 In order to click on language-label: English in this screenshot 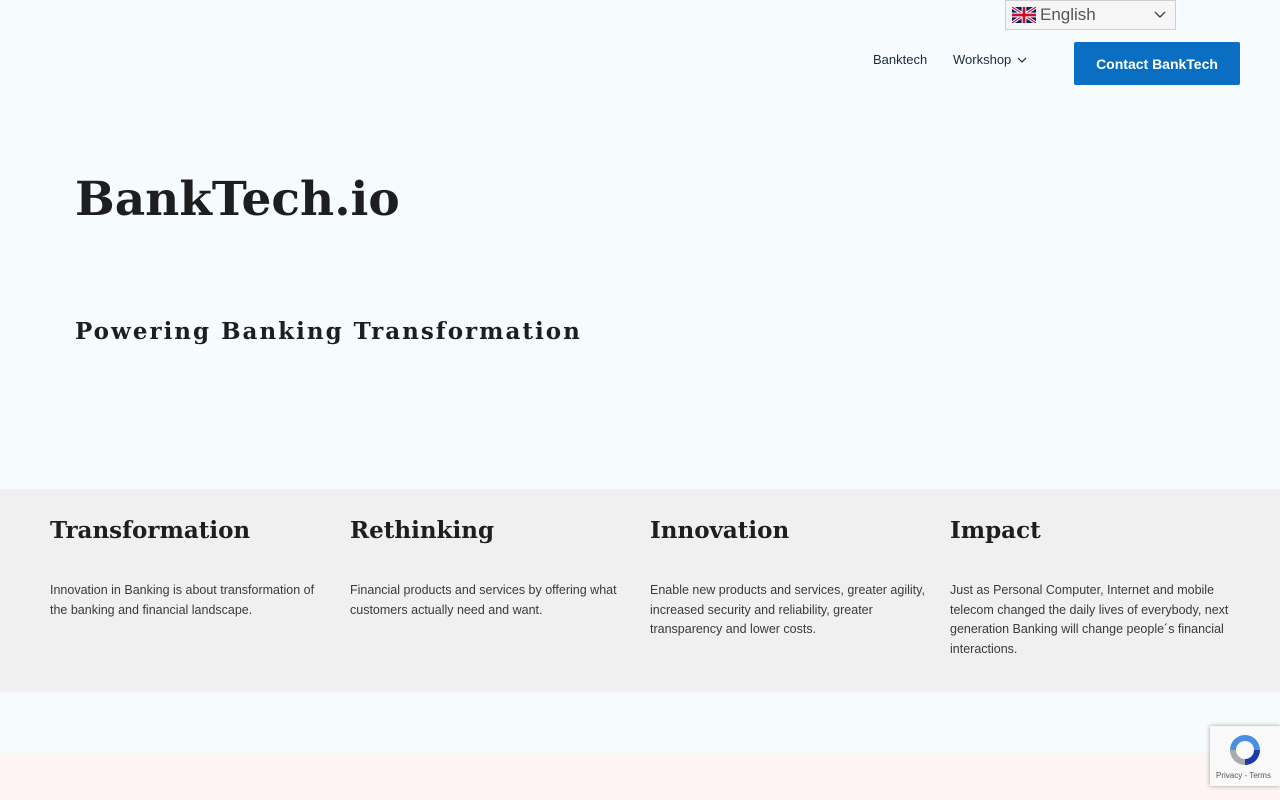, I will do `click(1068, 14)`.